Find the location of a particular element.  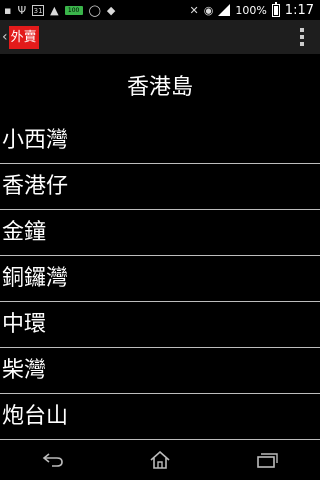

system-nav-bar is located at coordinates (160, 460).